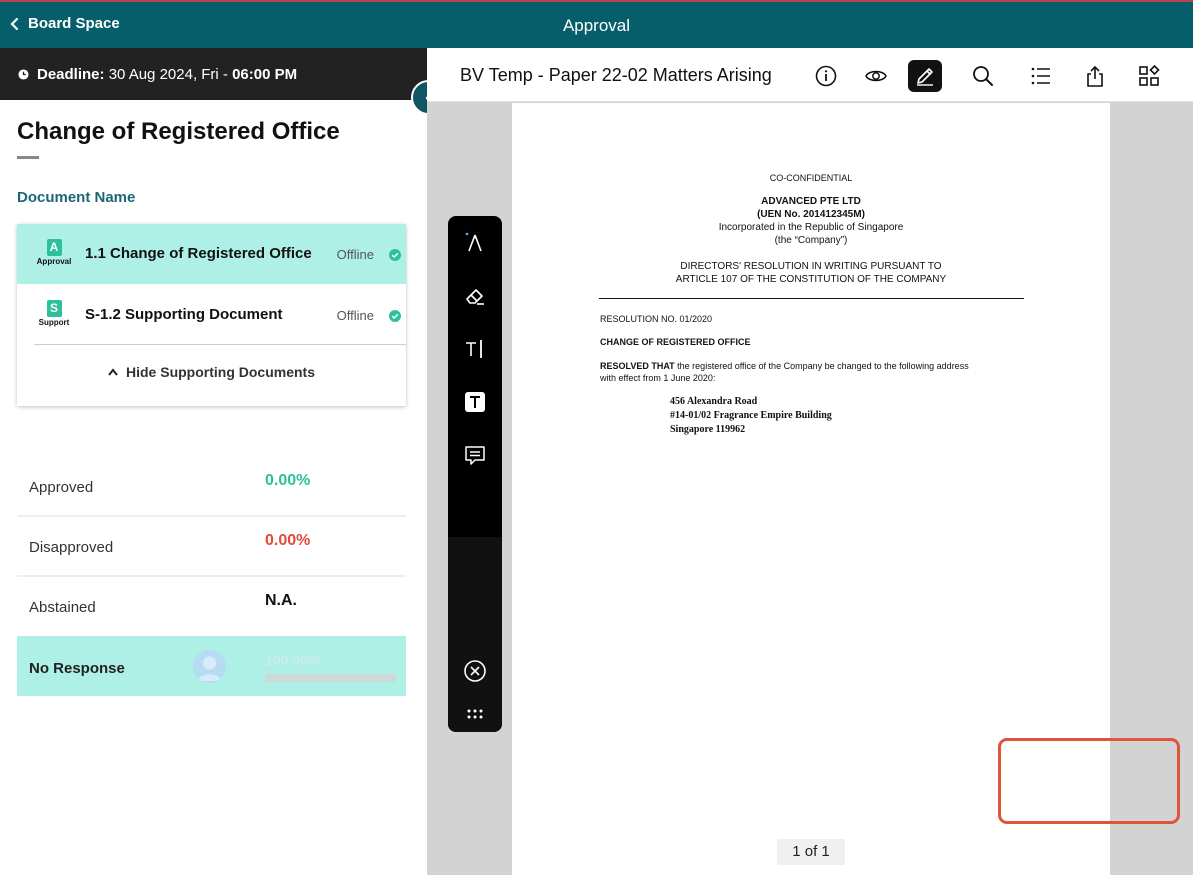 The image size is (1193, 875). What do you see at coordinates (113, 372) in the screenshot?
I see `chevron-up-icon` at bounding box center [113, 372].